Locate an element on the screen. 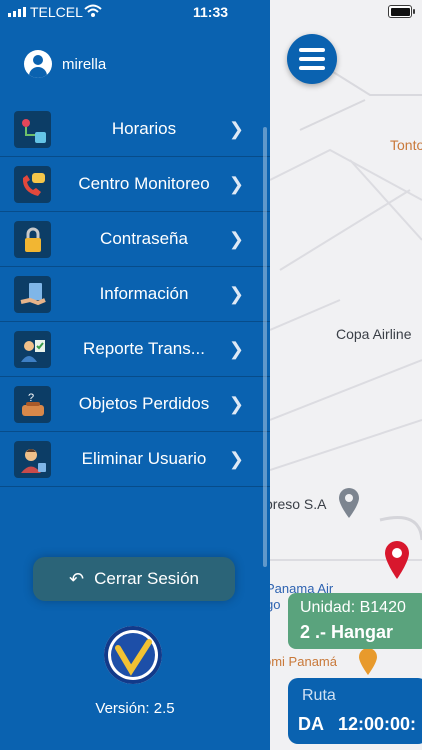  map-label-preso: preso S.A is located at coordinates (298, 504).